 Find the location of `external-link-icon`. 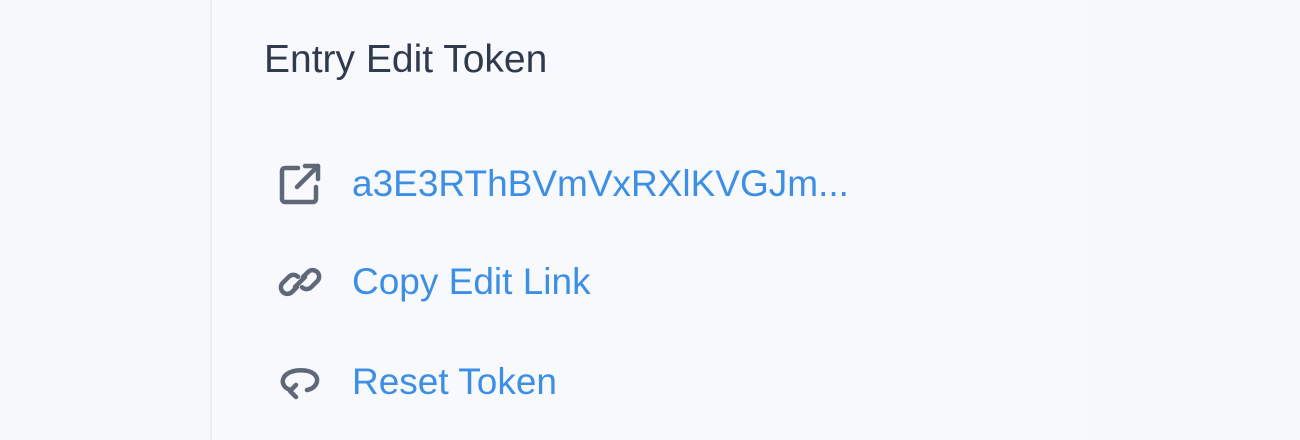

external-link-icon is located at coordinates (300, 184).